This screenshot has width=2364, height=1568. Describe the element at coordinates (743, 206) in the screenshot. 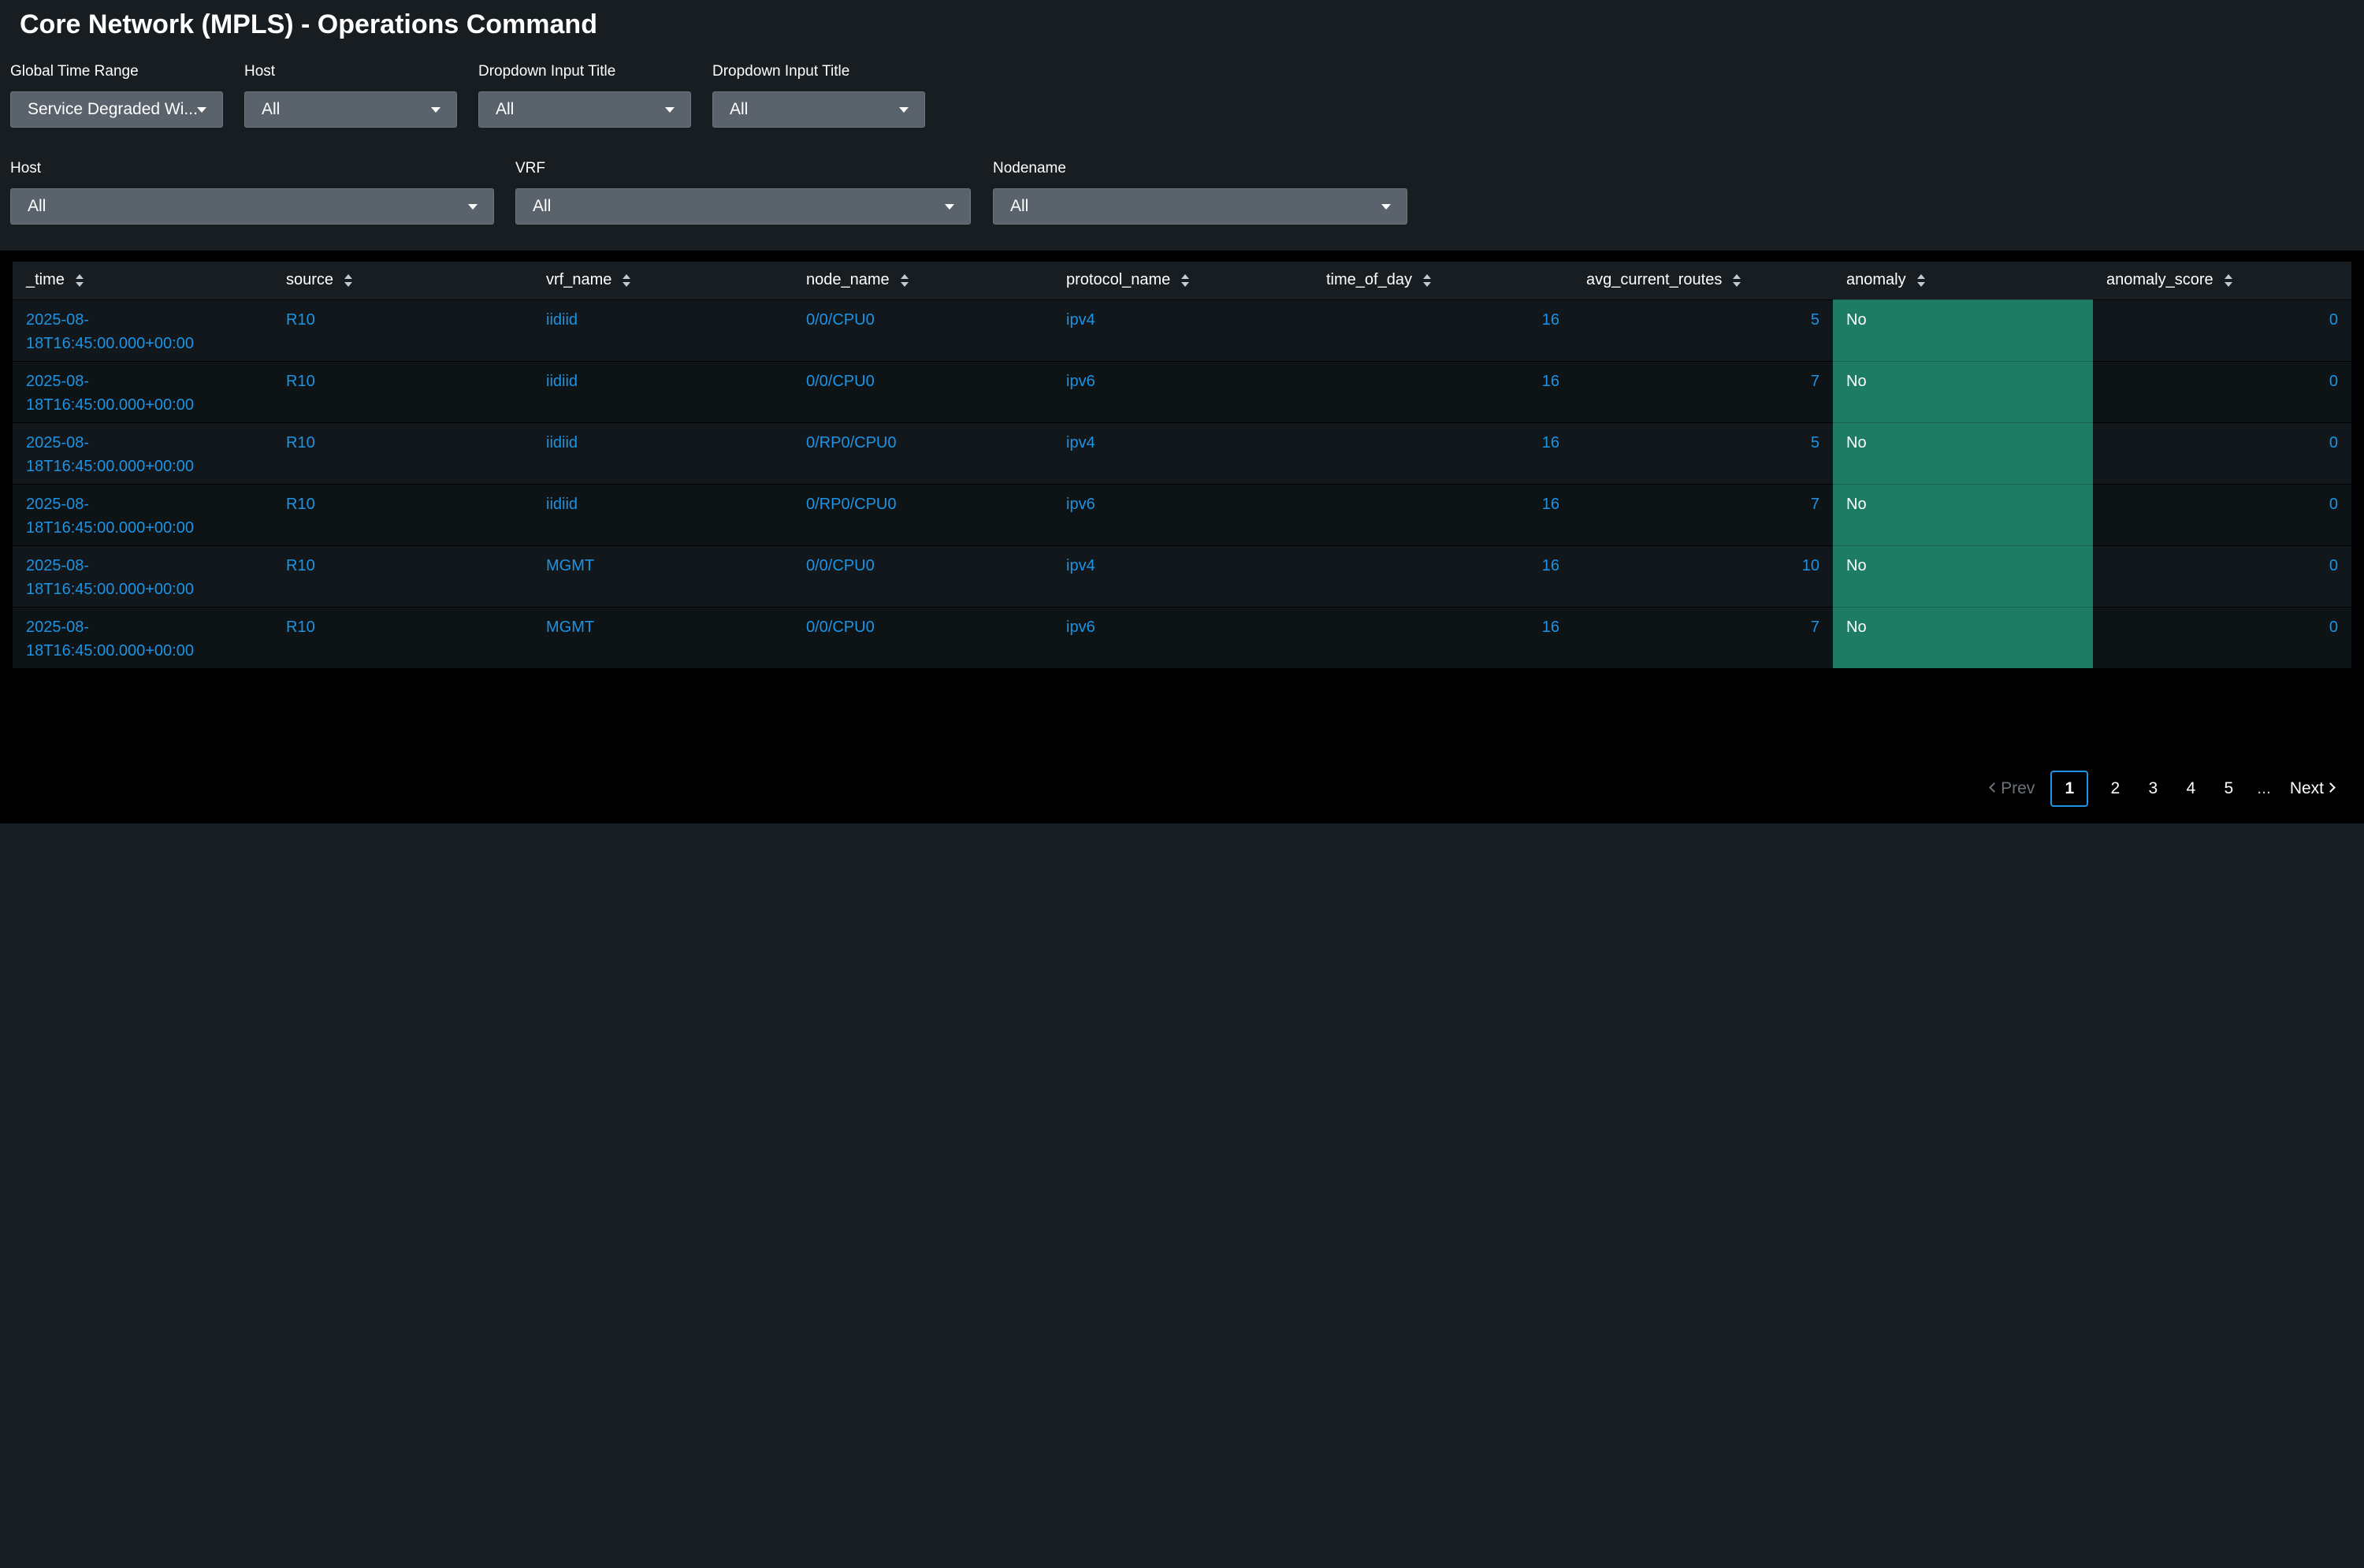

I see `vrf-dropdown: All` at that location.